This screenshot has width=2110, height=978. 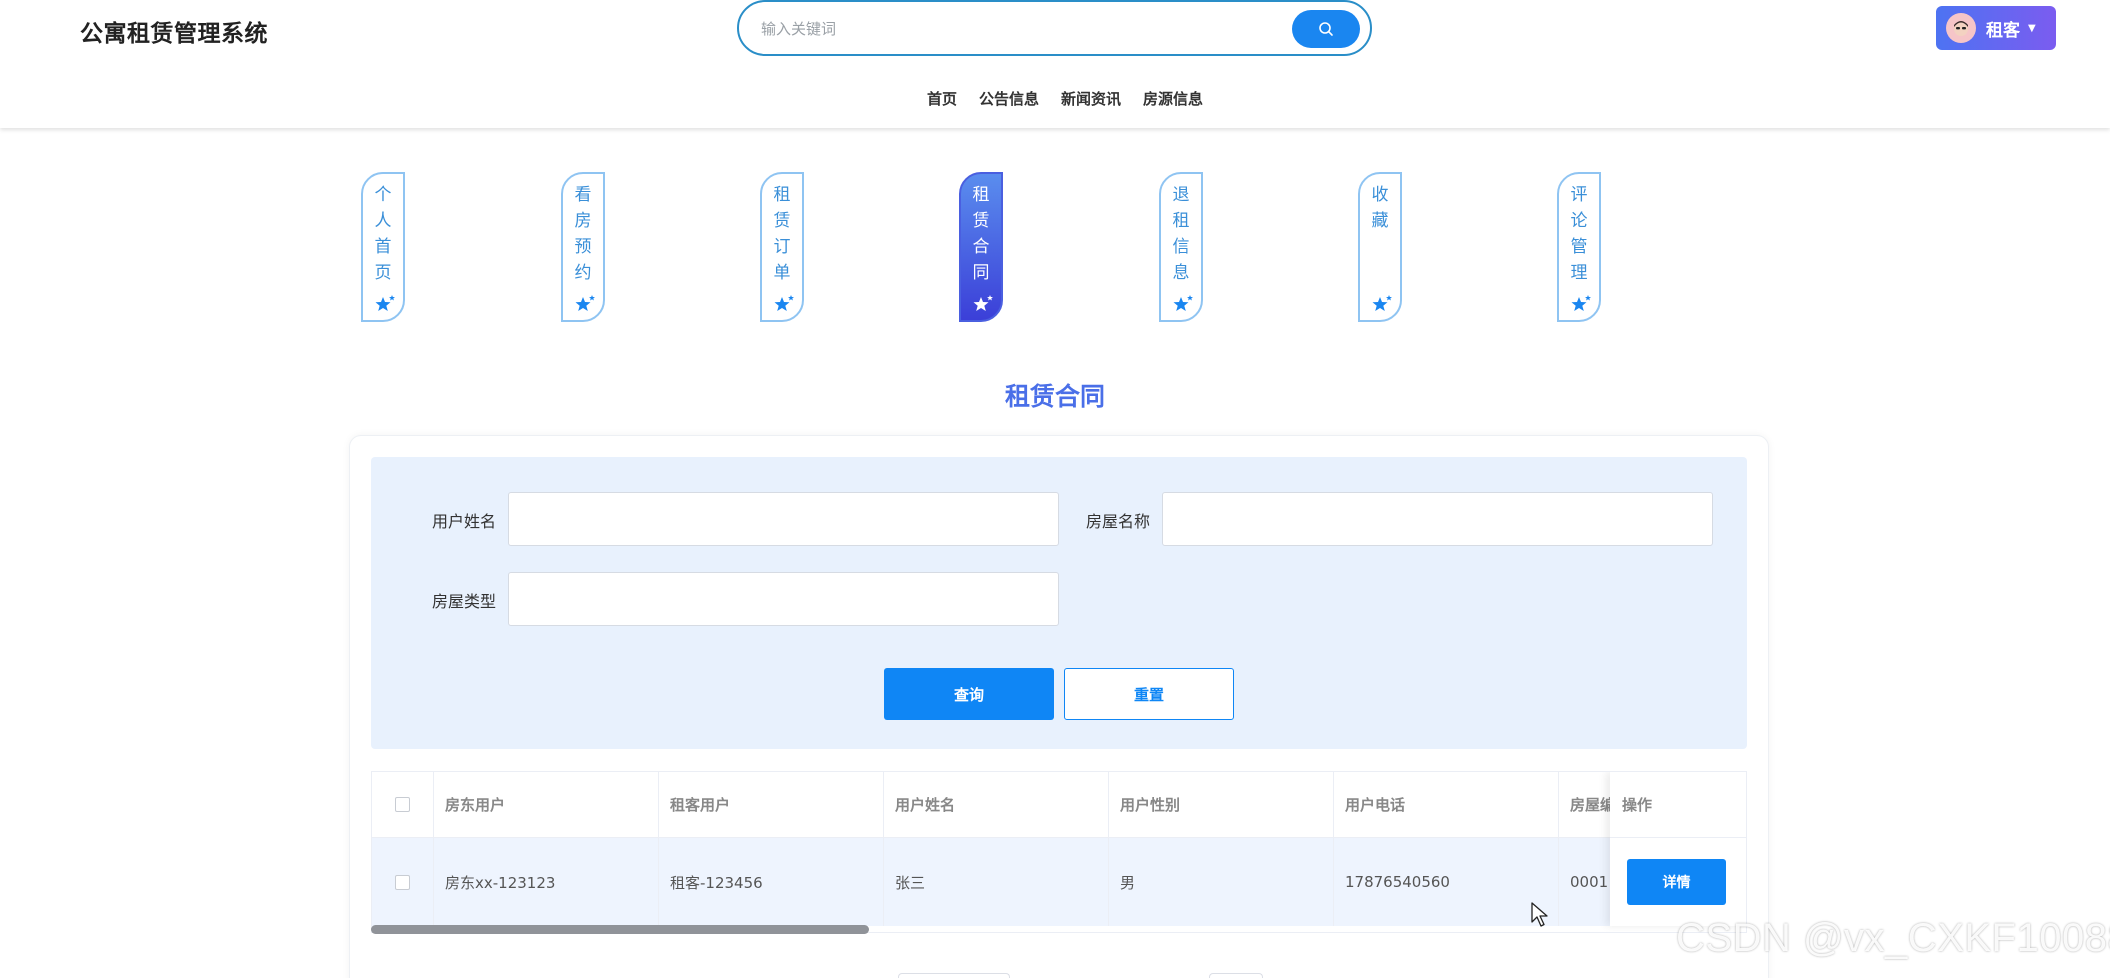 What do you see at coordinates (383, 273) in the screenshot?
I see `tab-label-char: 页` at bounding box center [383, 273].